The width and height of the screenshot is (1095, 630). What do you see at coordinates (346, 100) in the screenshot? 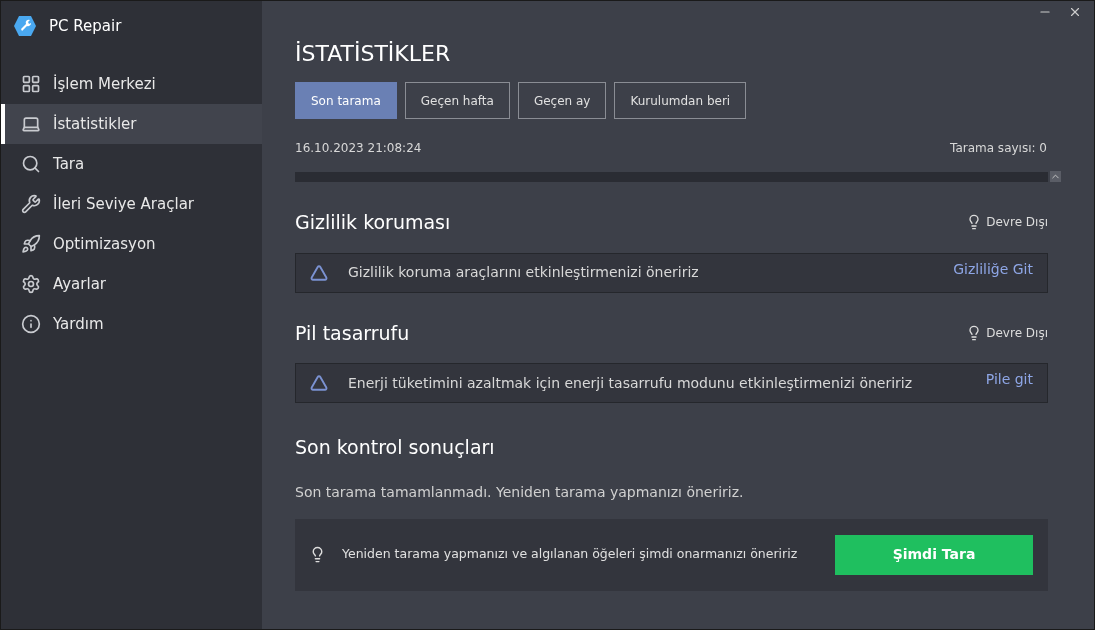
I see `period-tab: Son tarama` at bounding box center [346, 100].